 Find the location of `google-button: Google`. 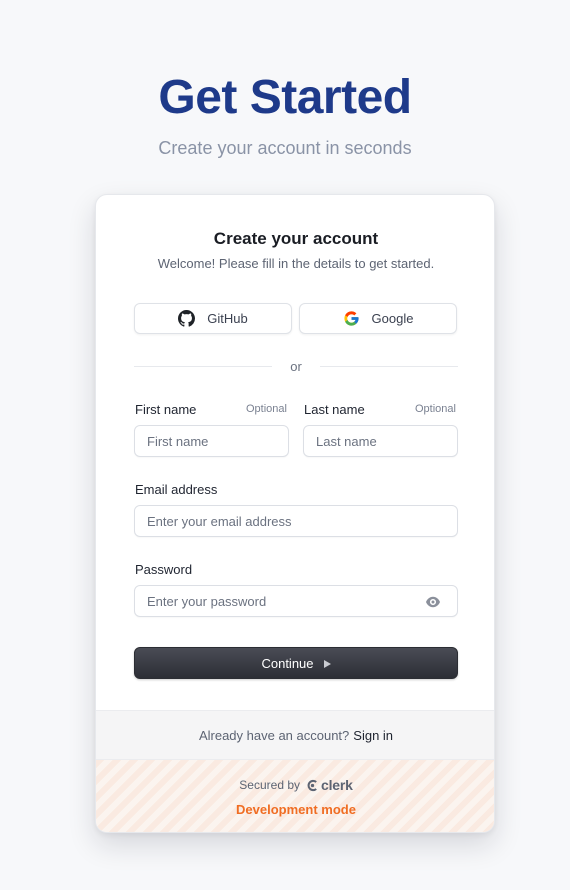

google-button: Google is located at coordinates (378, 318).